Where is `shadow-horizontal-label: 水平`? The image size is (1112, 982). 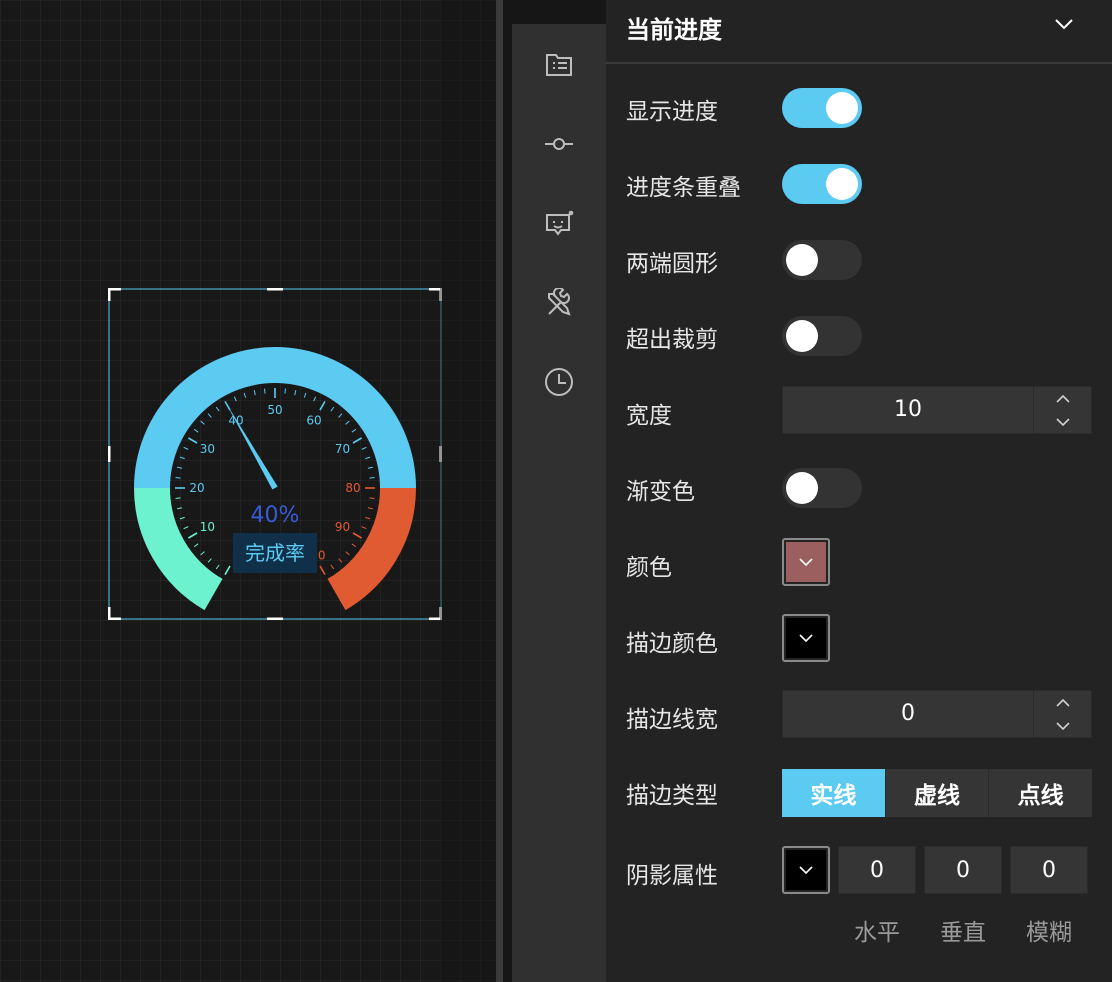 shadow-horizontal-label: 水平 is located at coordinates (877, 933).